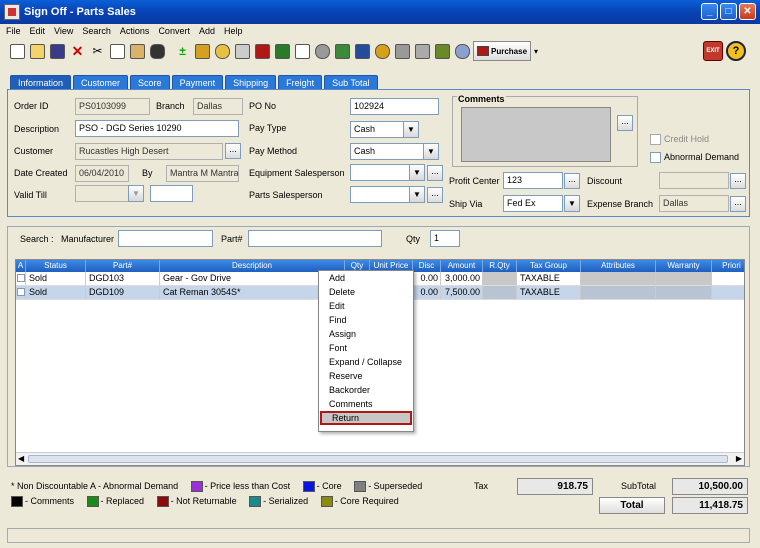  Describe the element at coordinates (549, 266) in the screenshot. I see `col-tax-group: Tax Group` at that location.